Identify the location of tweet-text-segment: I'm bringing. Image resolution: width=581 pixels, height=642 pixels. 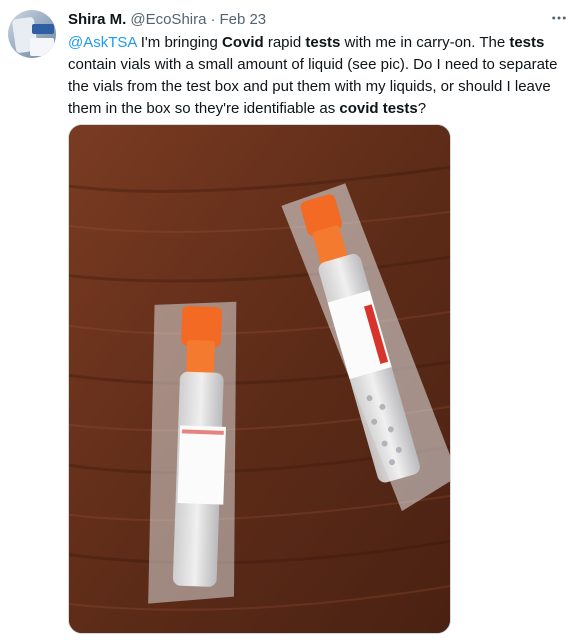
(179, 42).